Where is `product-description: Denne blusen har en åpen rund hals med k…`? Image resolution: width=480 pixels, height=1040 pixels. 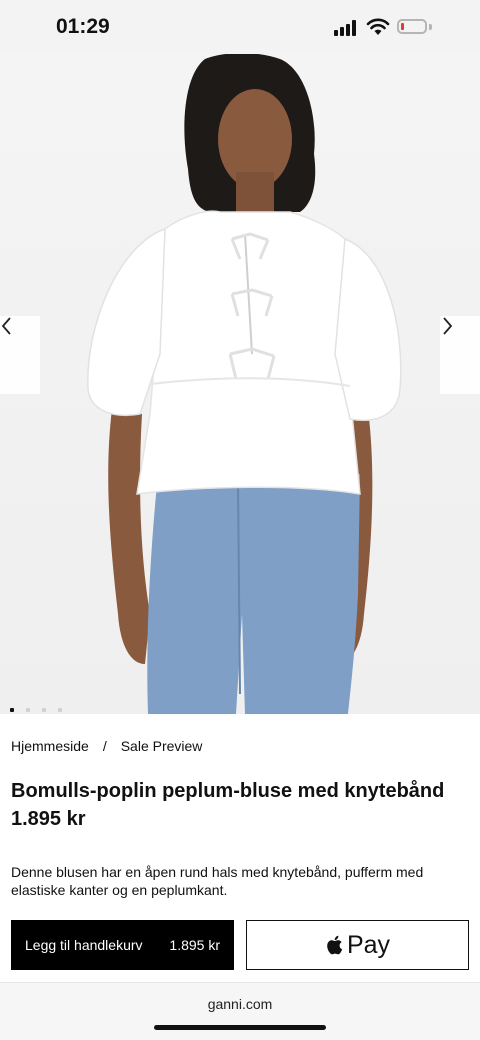 product-description: Denne blusen har en åpen rund hals med k… is located at coordinates (217, 881).